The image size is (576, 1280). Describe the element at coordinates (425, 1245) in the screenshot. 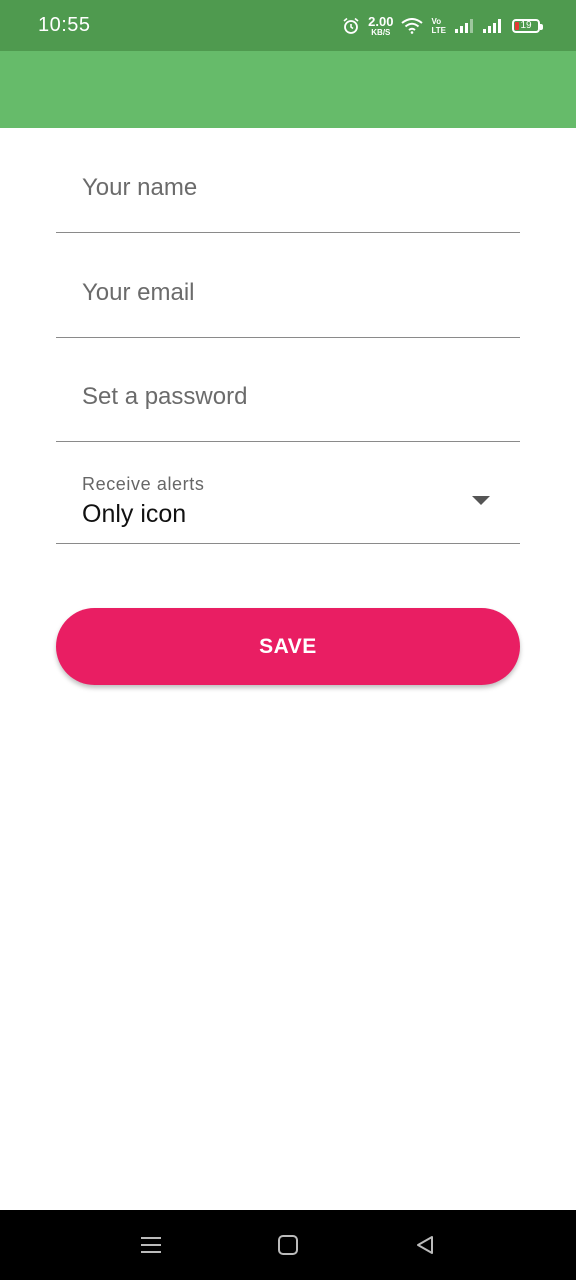

I see `back-icon` at that location.